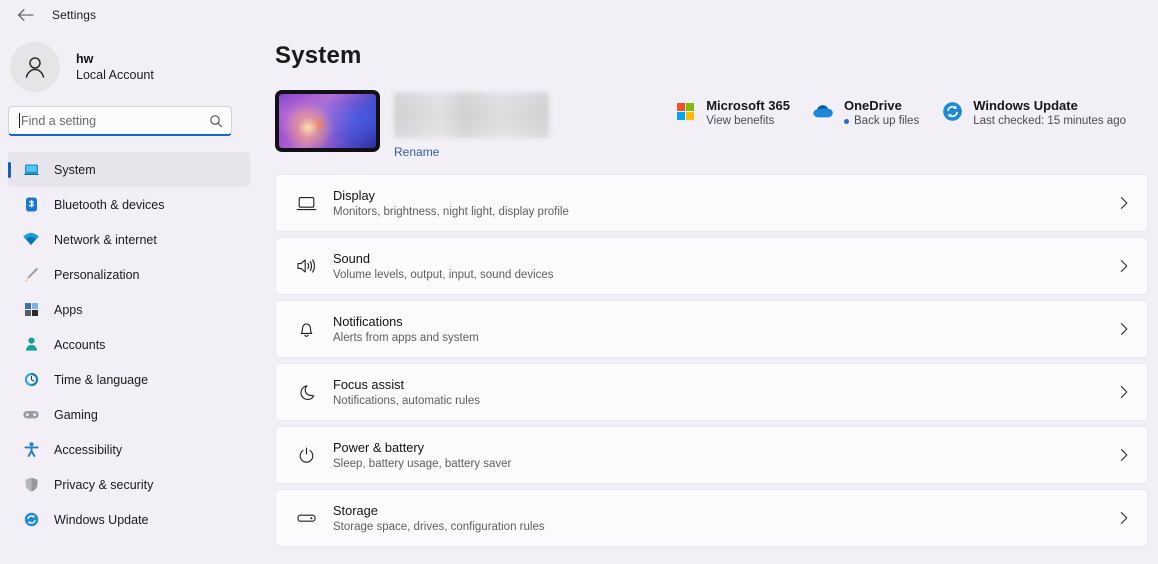 This screenshot has width=1158, height=564. What do you see at coordinates (1049, 121) in the screenshot?
I see `service-subtitle: Last checked: 15 minutes ago` at bounding box center [1049, 121].